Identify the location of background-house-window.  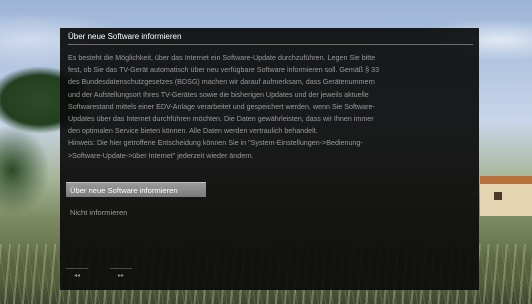
(498, 196).